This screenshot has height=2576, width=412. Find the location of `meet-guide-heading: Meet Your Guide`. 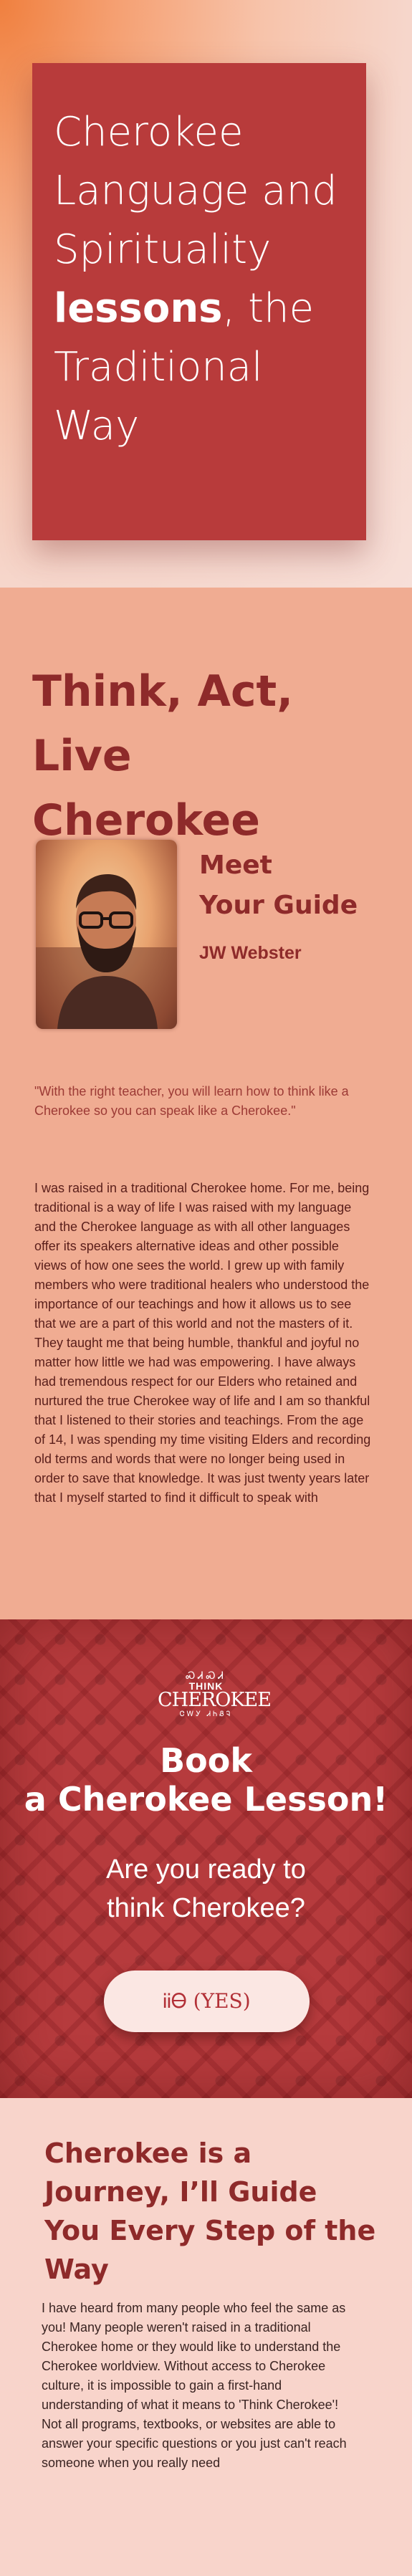

meet-guide-heading: Meet Your Guide is located at coordinates (278, 886).